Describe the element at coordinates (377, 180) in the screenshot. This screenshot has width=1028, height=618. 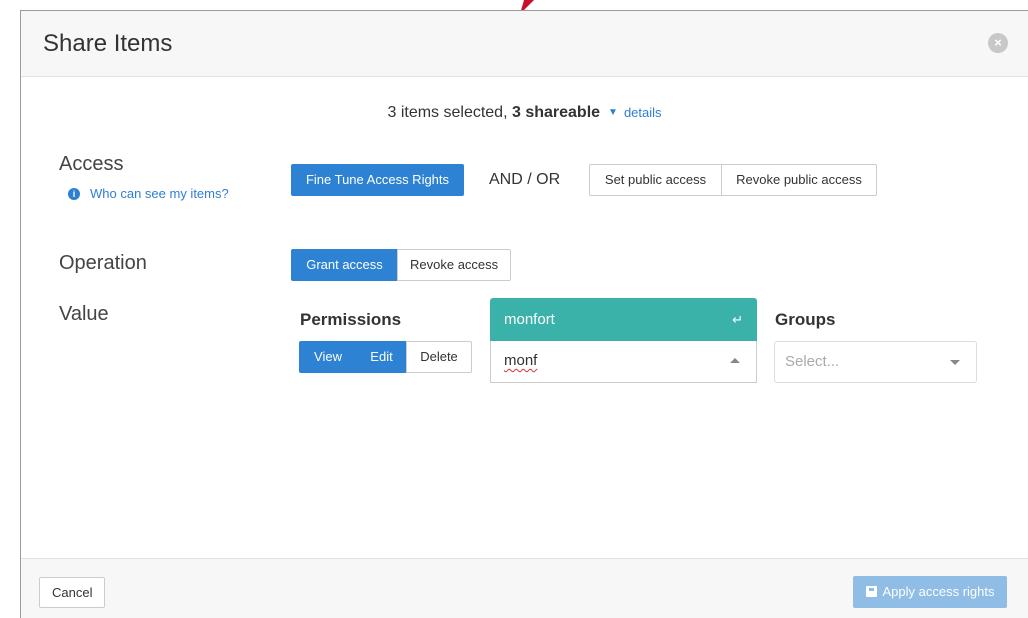
I see `fine-tune-access-button: Fine Tune Access Rights` at that location.